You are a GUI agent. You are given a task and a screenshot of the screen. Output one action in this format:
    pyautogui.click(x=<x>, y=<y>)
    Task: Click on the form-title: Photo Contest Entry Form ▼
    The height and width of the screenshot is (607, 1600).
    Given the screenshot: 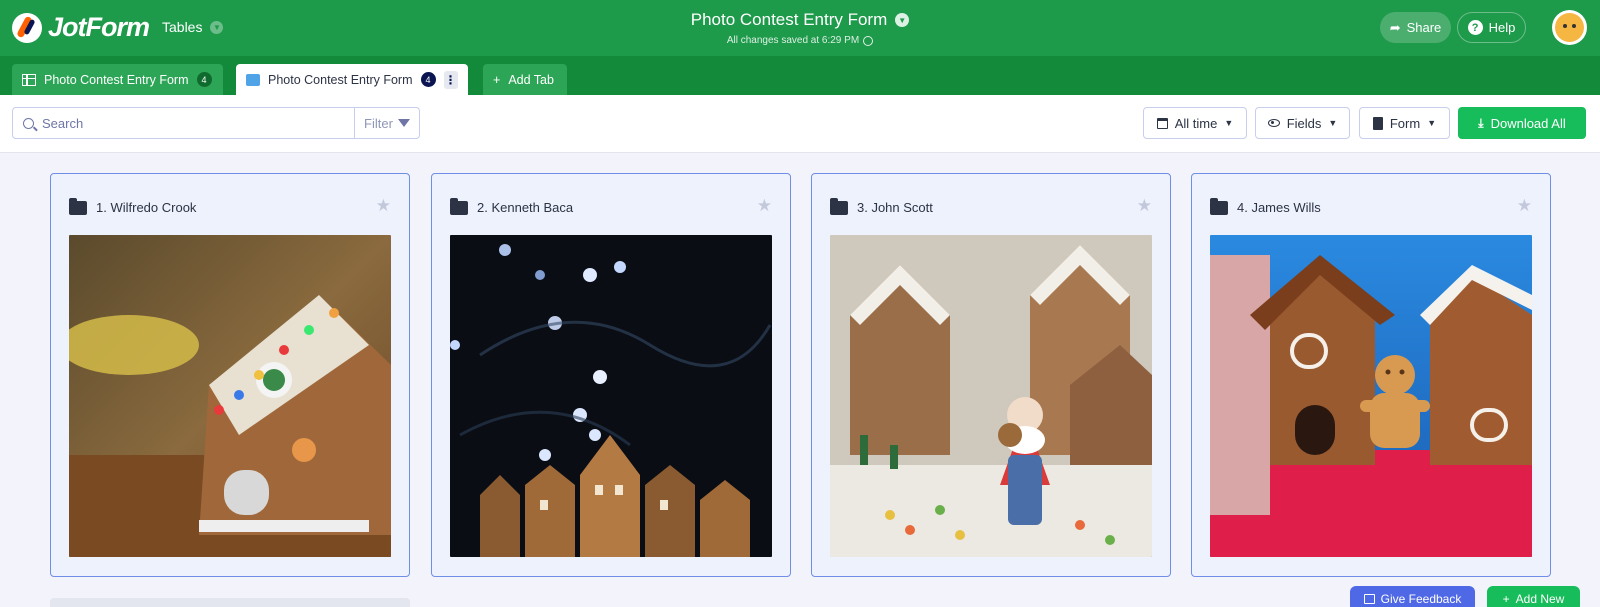 What is the action you would take?
    pyautogui.click(x=800, y=20)
    